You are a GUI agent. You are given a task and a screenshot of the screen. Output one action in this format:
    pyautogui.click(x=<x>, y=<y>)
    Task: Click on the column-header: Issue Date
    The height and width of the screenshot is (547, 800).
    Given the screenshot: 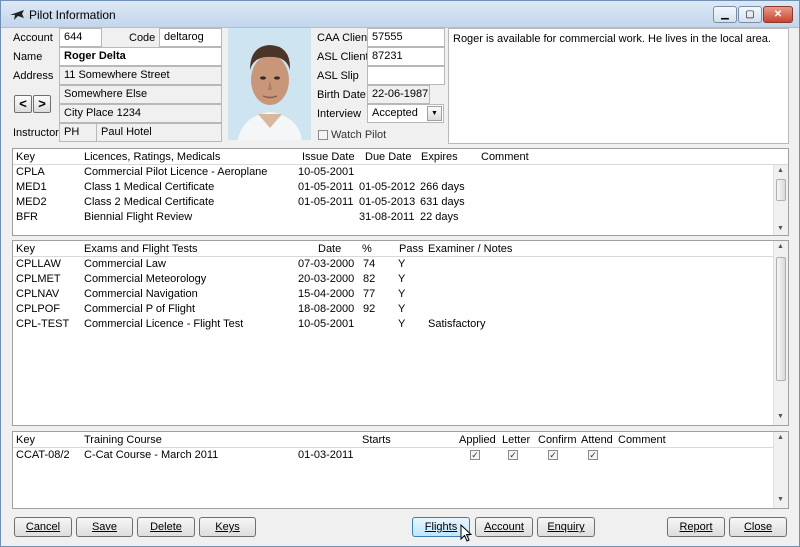 What is the action you would take?
    pyautogui.click(x=328, y=157)
    